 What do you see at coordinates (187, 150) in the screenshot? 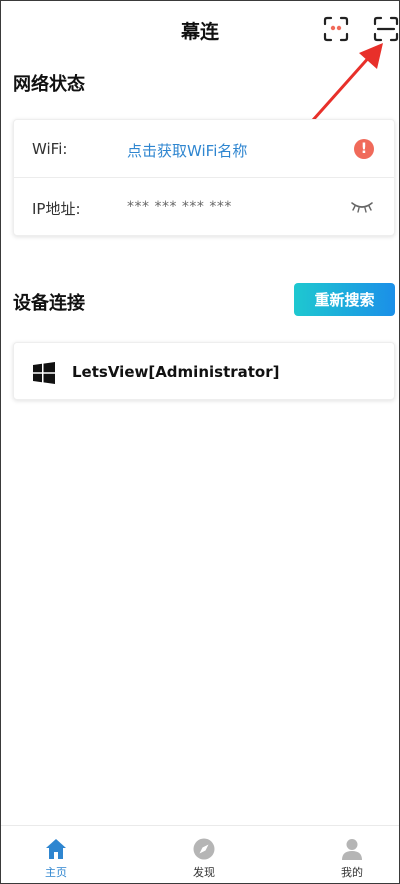
I see `wifi-name-link: 点击获取WiFi名称` at bounding box center [187, 150].